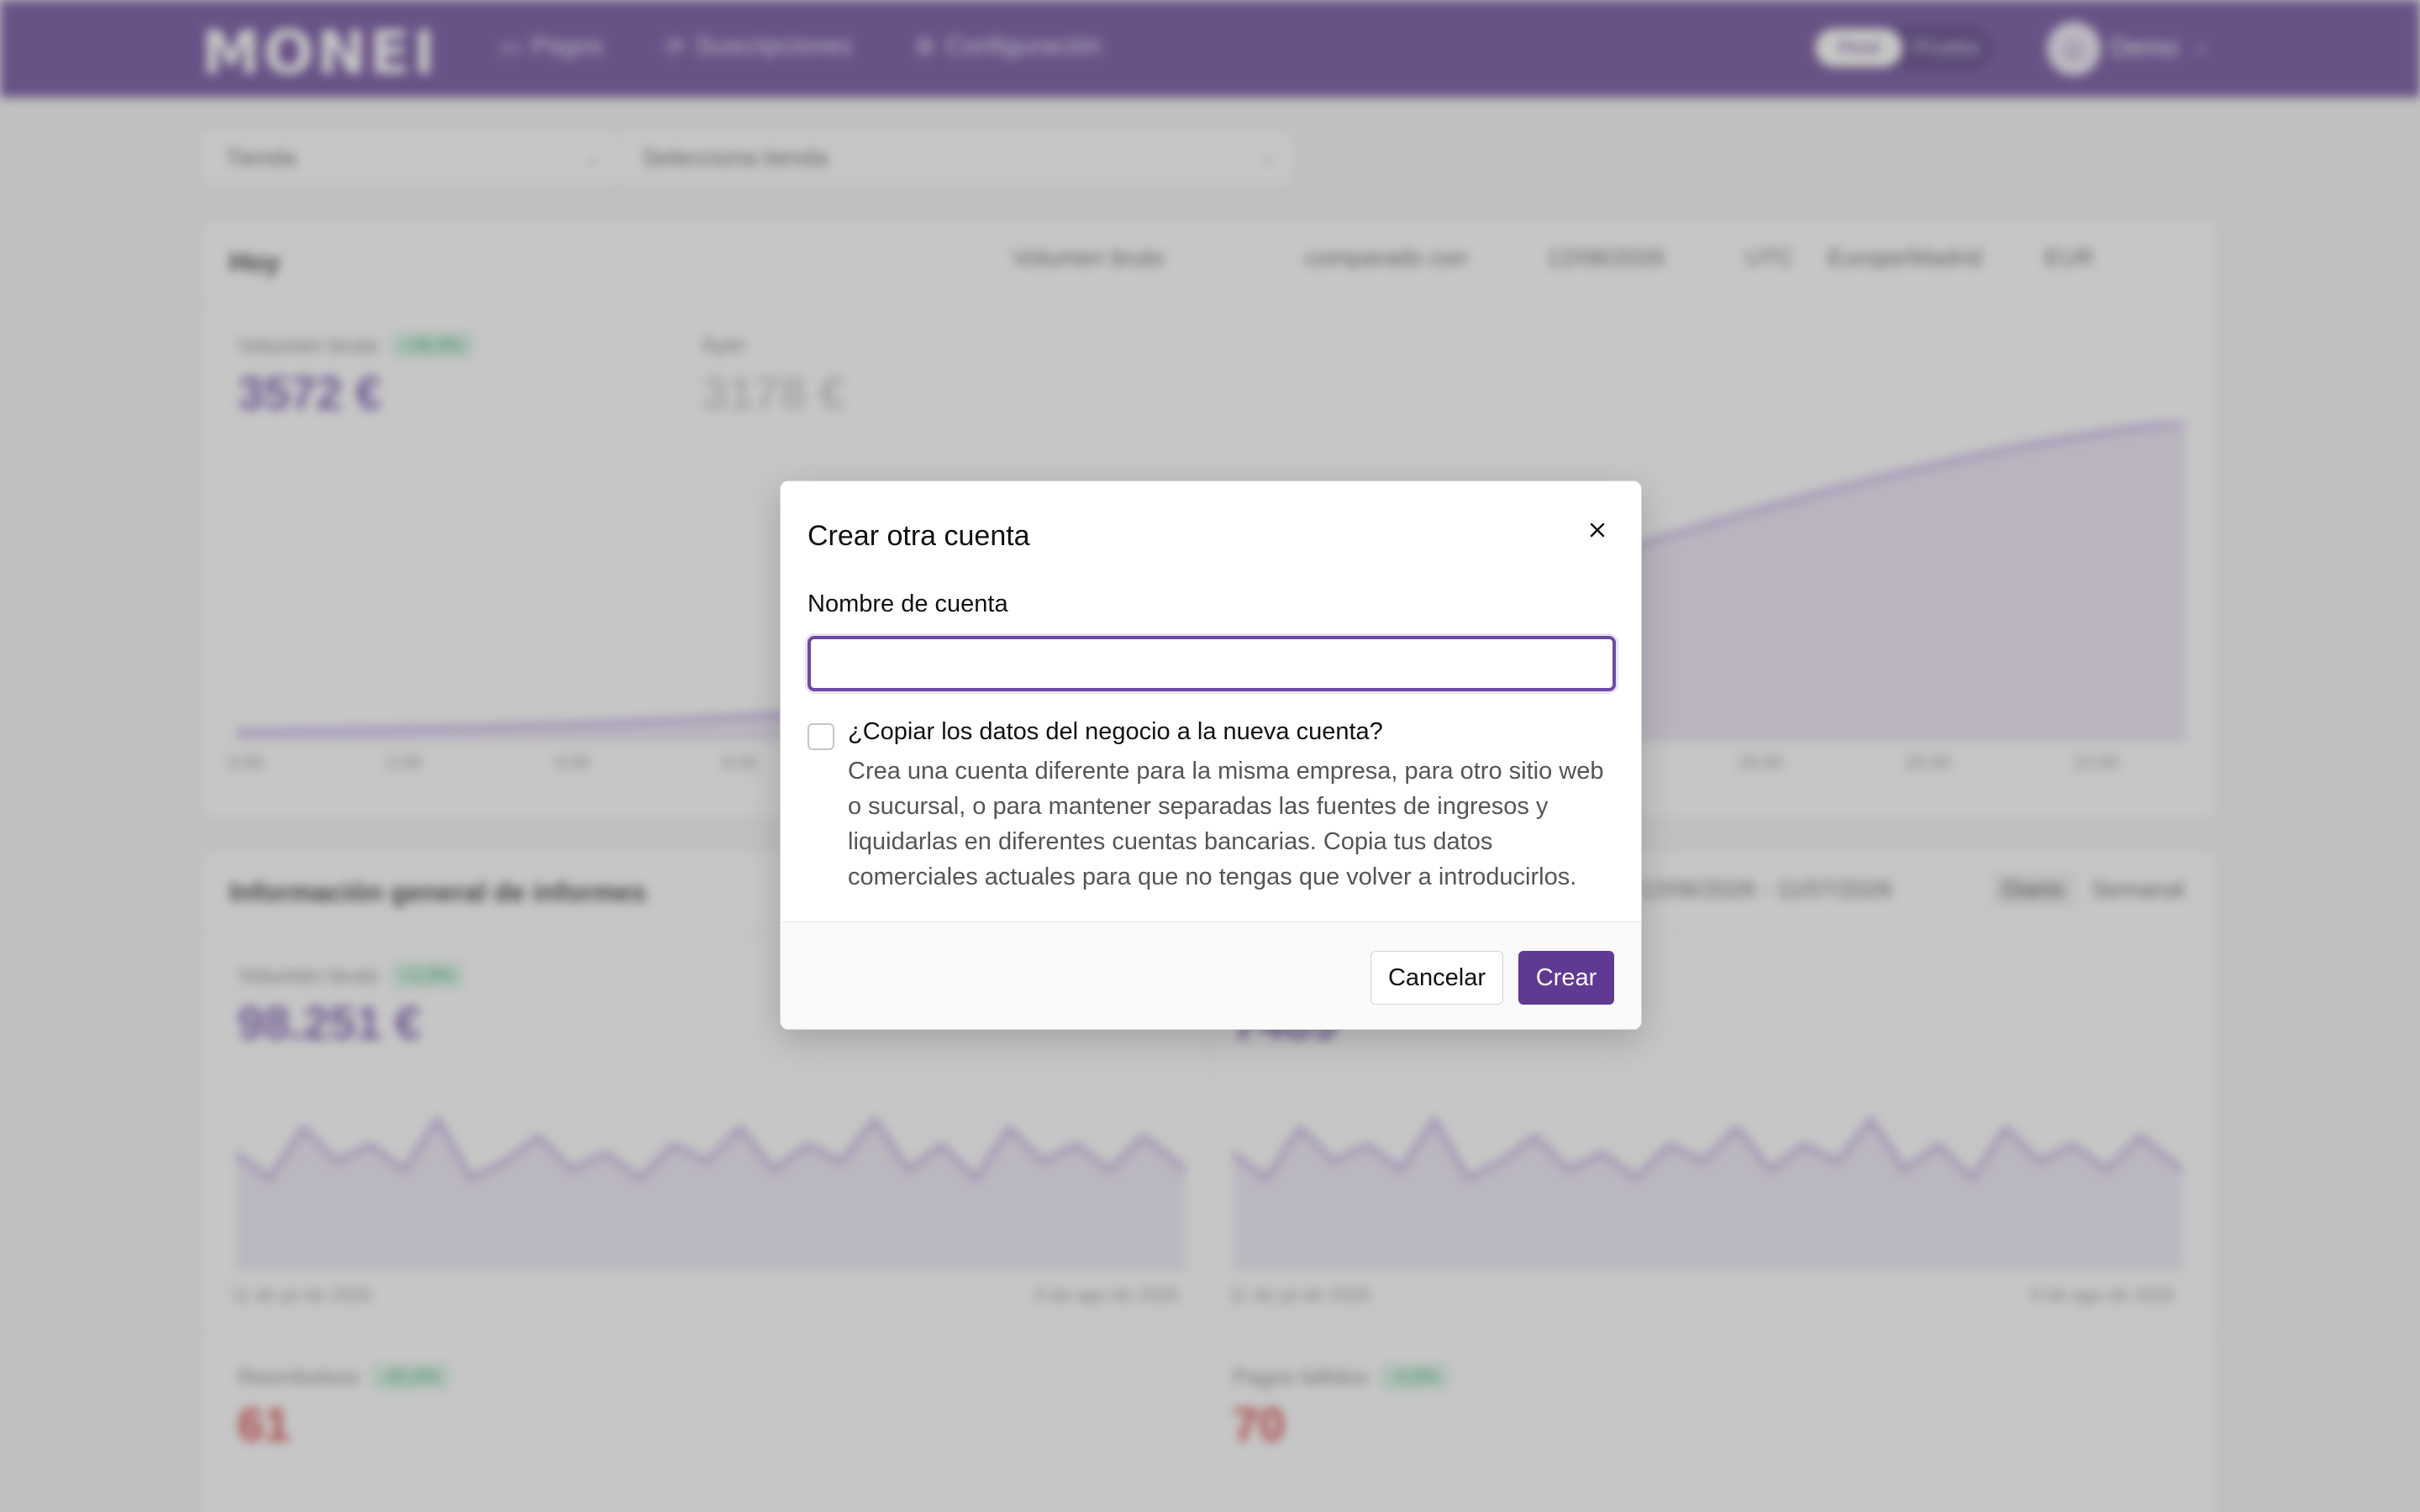 The height and width of the screenshot is (1512, 2420). I want to click on account-name-input, so click(1212, 663).